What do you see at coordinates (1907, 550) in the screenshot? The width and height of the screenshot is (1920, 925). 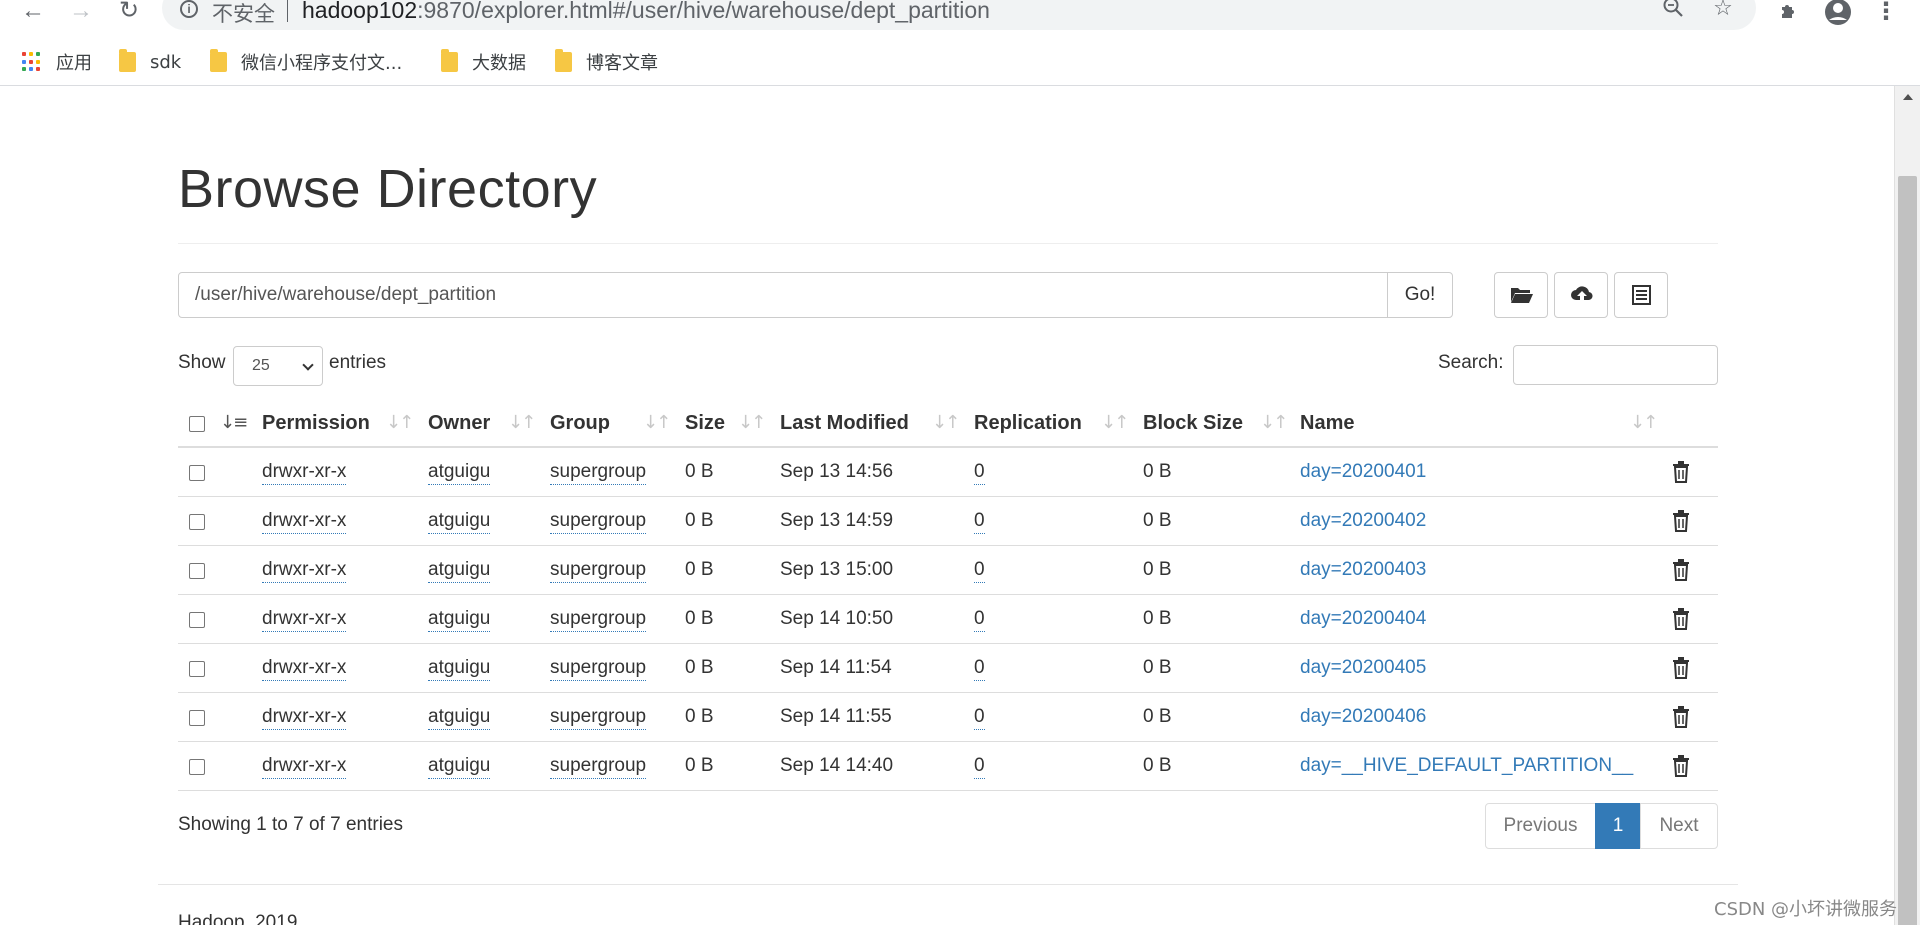 I see `scroll-thumb` at bounding box center [1907, 550].